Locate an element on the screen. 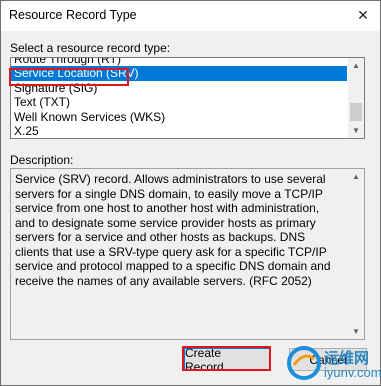 This screenshot has height=386, width=381. list-item: X.25 is located at coordinates (179, 131).